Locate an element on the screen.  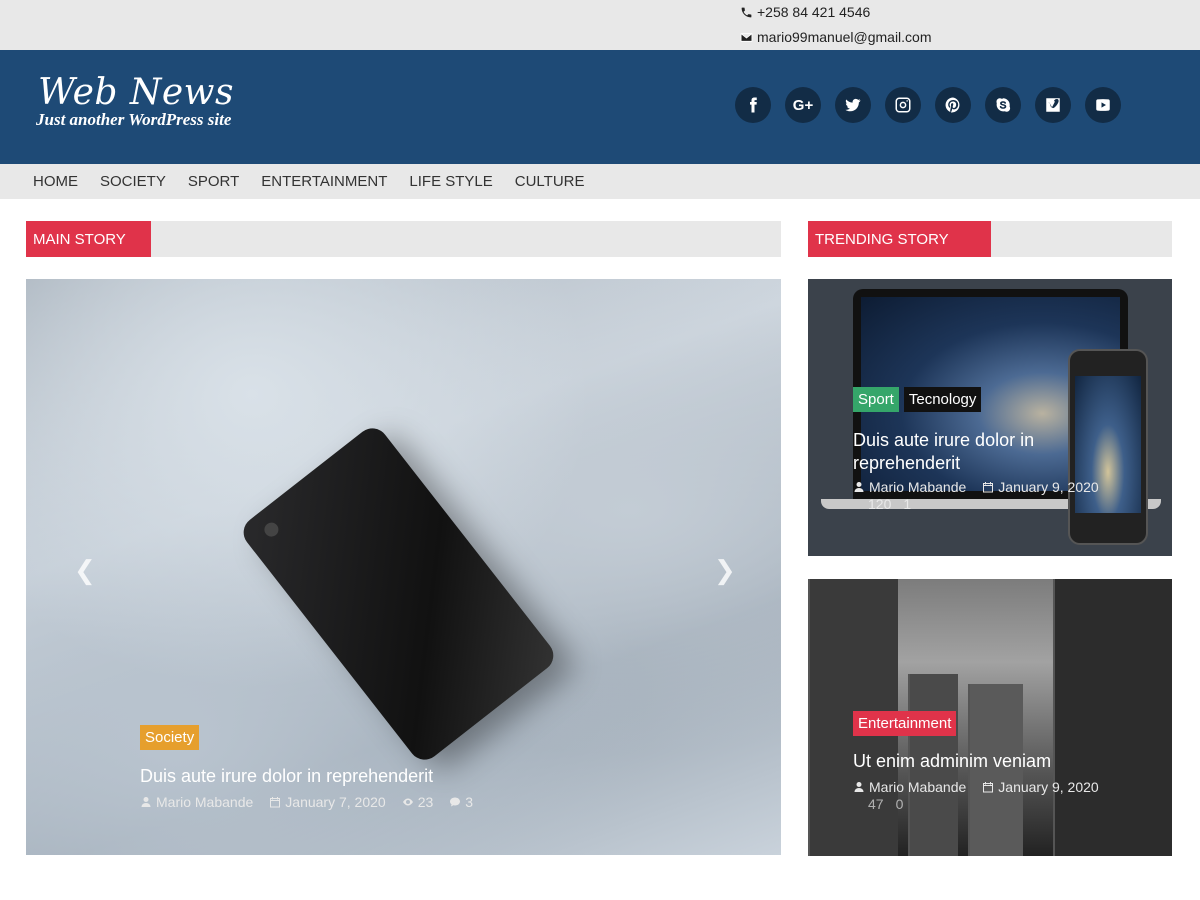
trending-tags: Entertainment is located at coordinates (907, 723).